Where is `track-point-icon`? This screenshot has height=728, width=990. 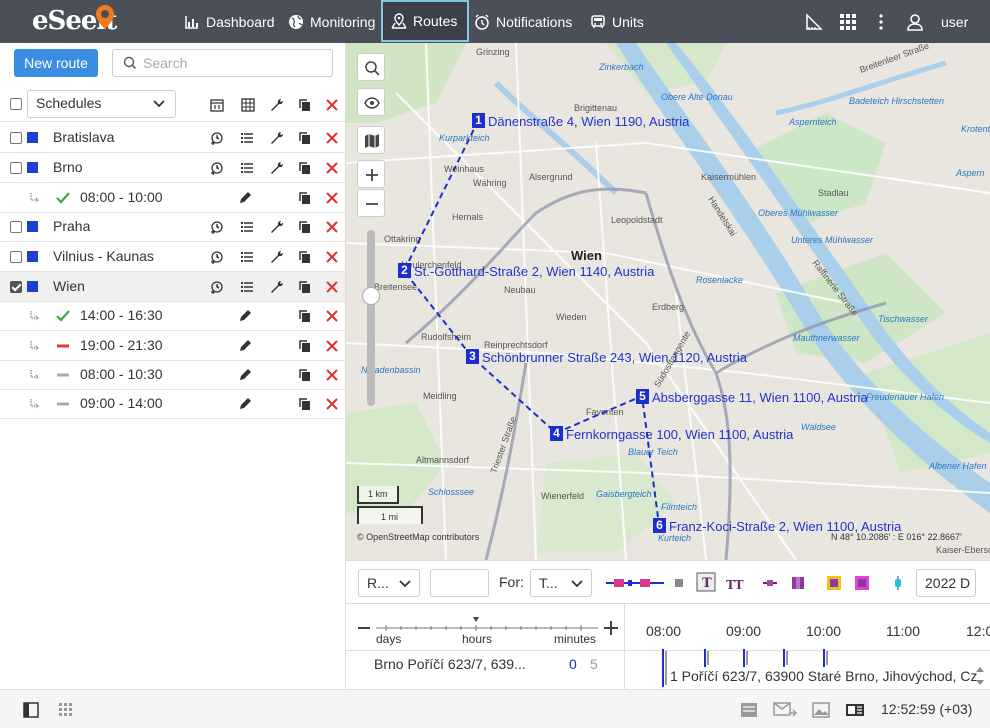 track-point-icon is located at coordinates (770, 583).